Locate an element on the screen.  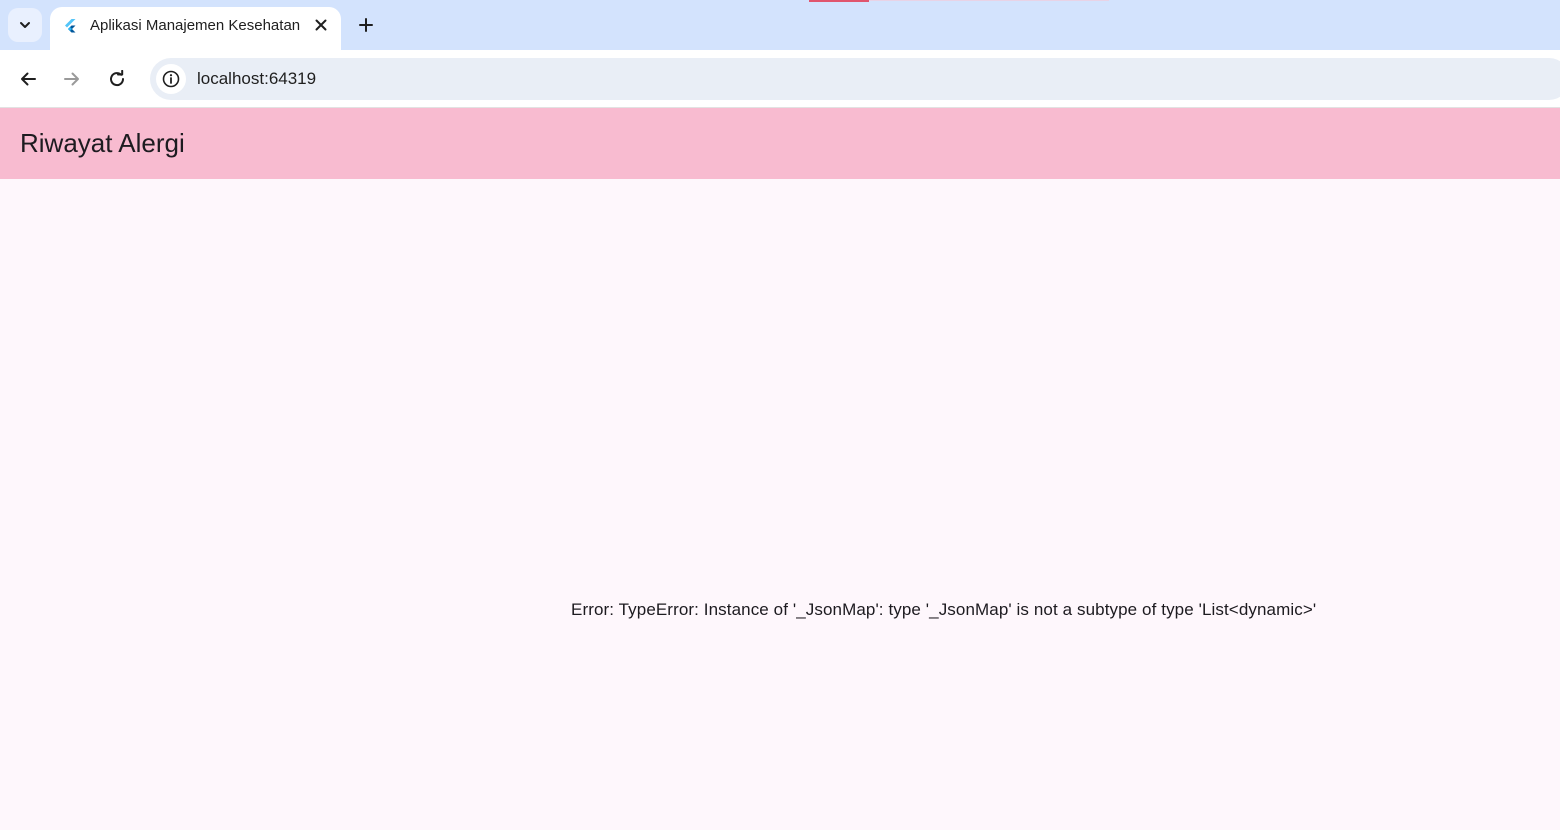
chevron-down-icon is located at coordinates (25, 25).